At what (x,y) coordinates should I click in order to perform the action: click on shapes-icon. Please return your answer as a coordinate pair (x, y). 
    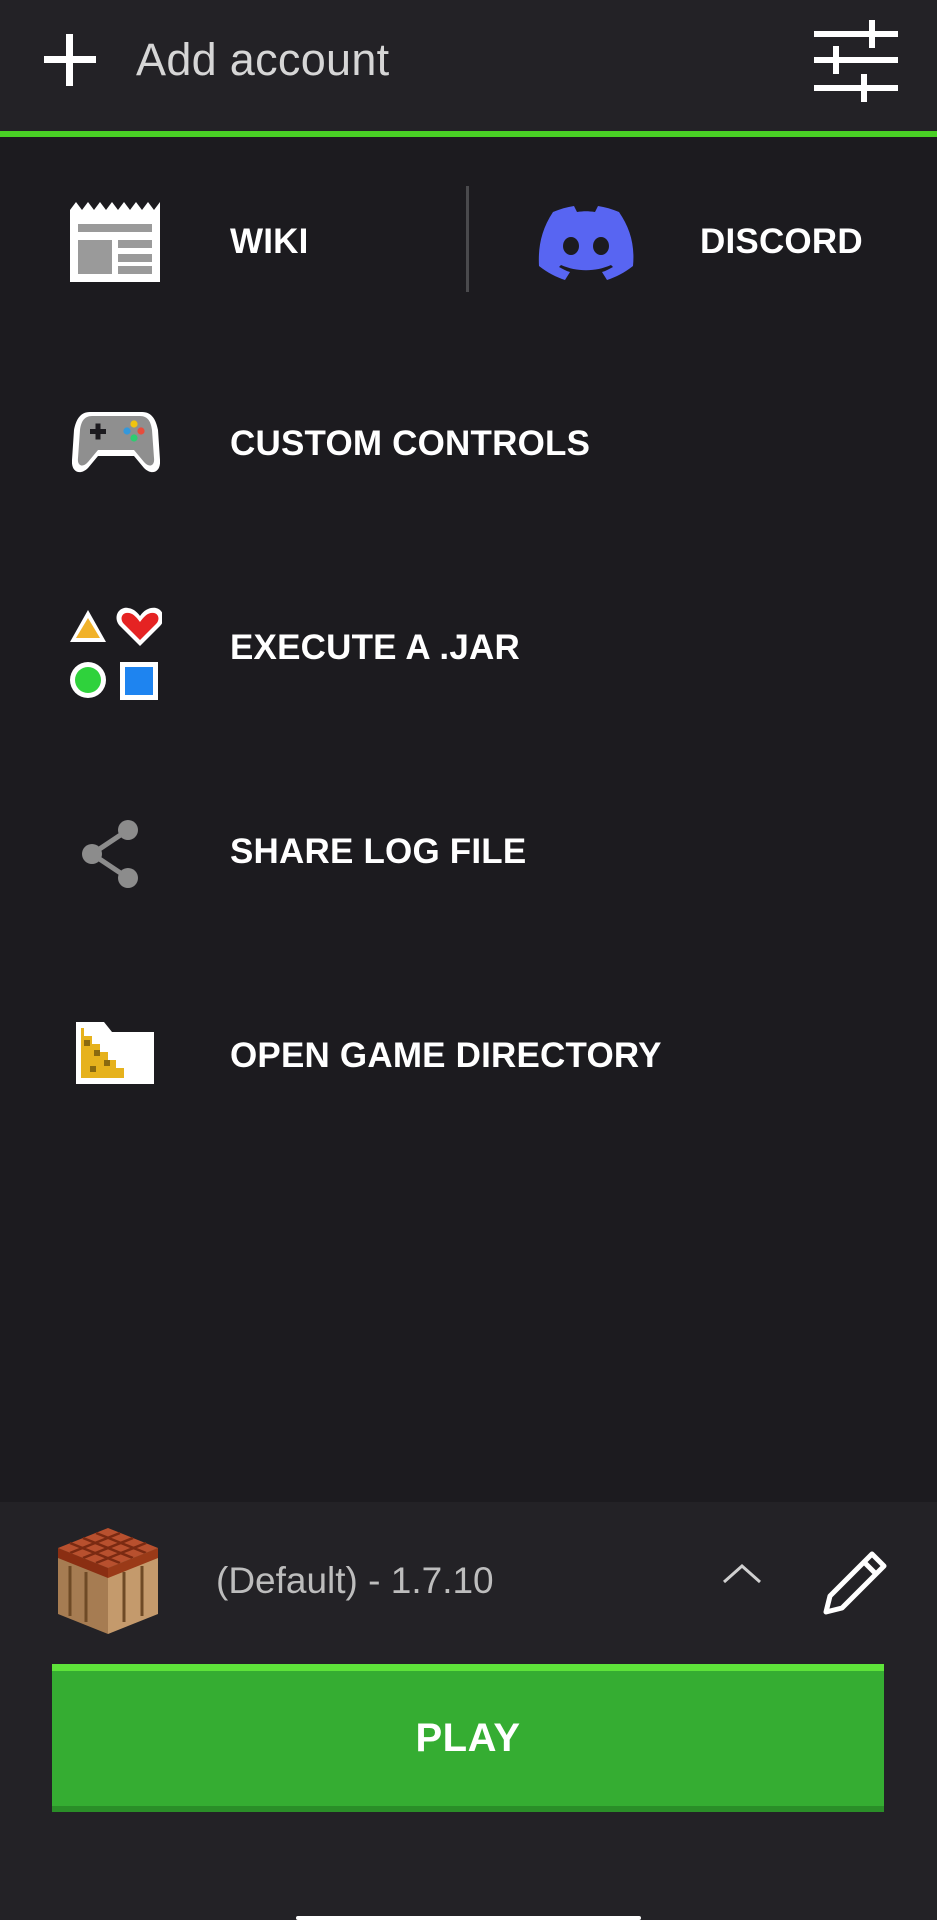
    Looking at the image, I should click on (116, 653).